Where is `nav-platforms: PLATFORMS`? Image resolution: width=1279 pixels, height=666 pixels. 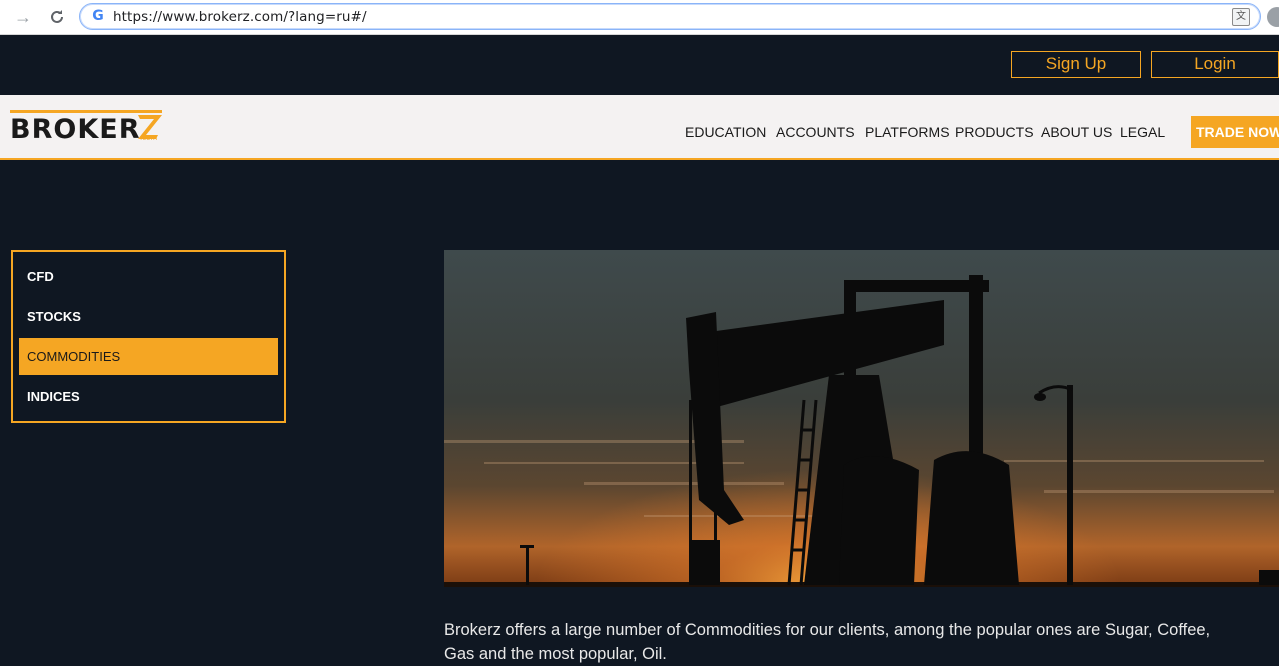
nav-platforms: PLATFORMS is located at coordinates (907, 132).